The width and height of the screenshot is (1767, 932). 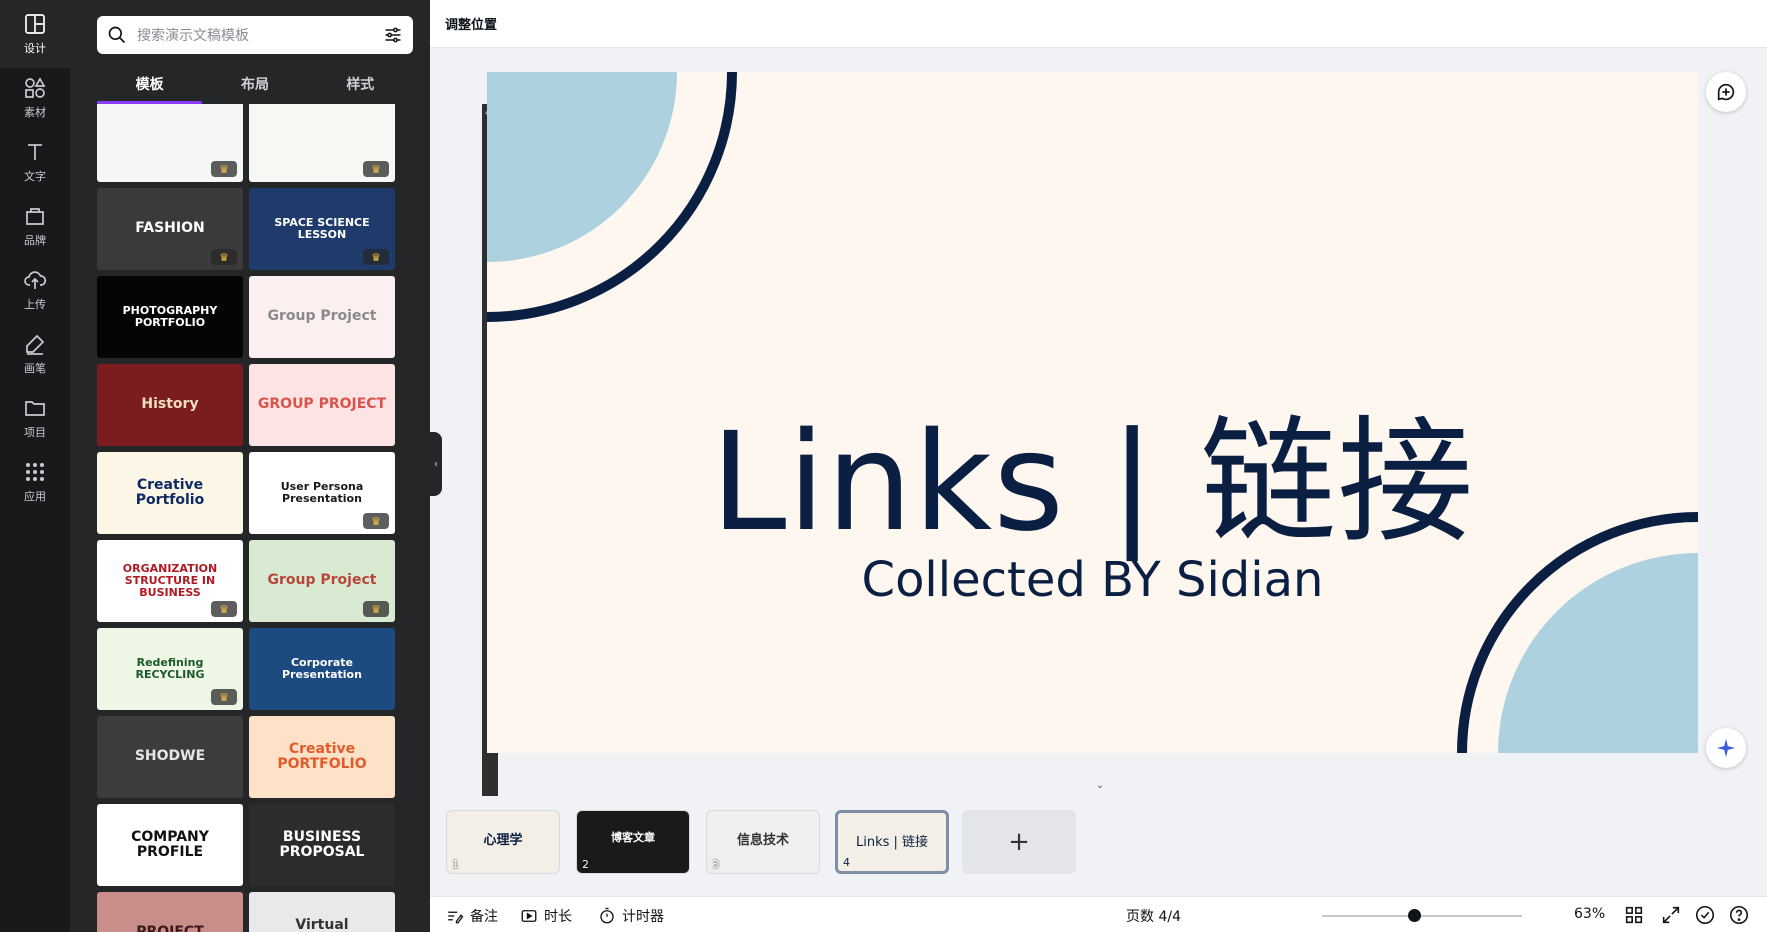 I want to click on search-icon, so click(x=117, y=35).